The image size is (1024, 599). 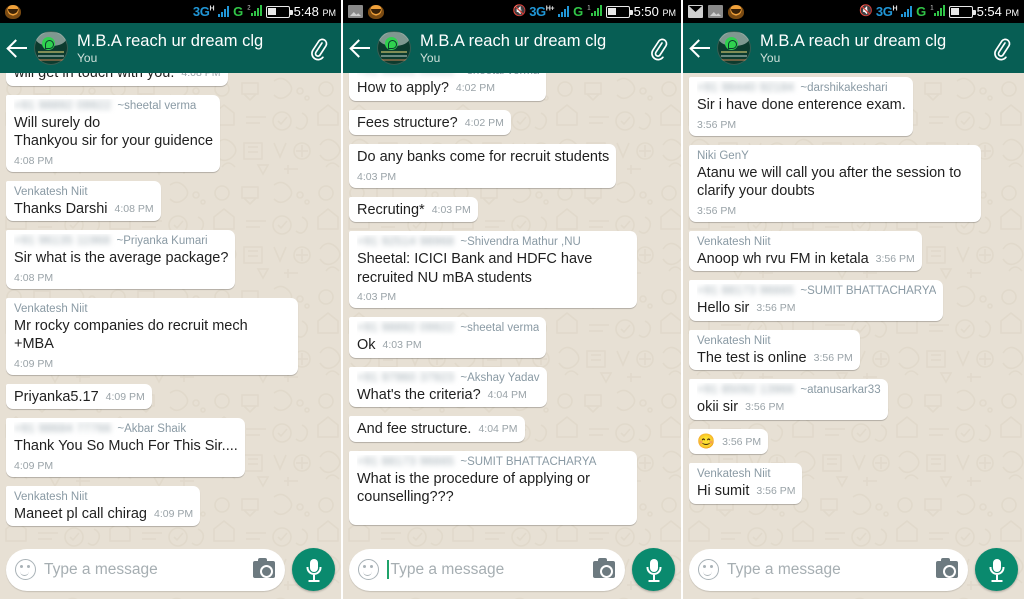 I want to click on message-text-row: The test is online 3:56 PM, so click(x=775, y=358).